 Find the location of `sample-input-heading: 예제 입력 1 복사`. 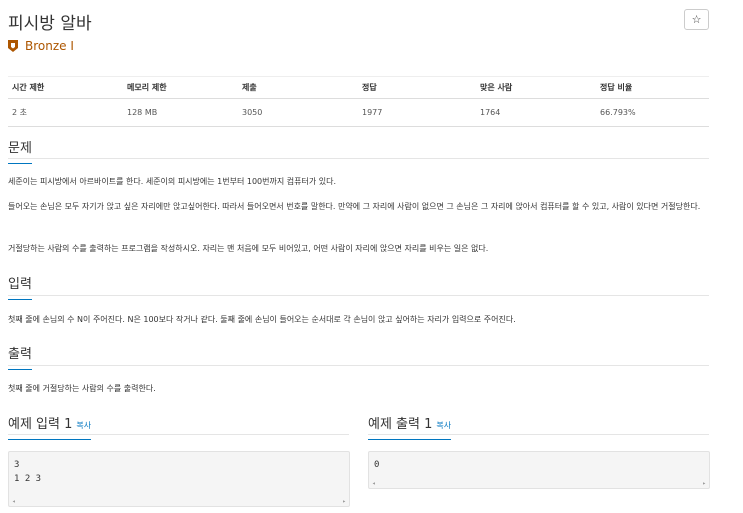

sample-input-heading: 예제 입력 1 복사 is located at coordinates (50, 426).